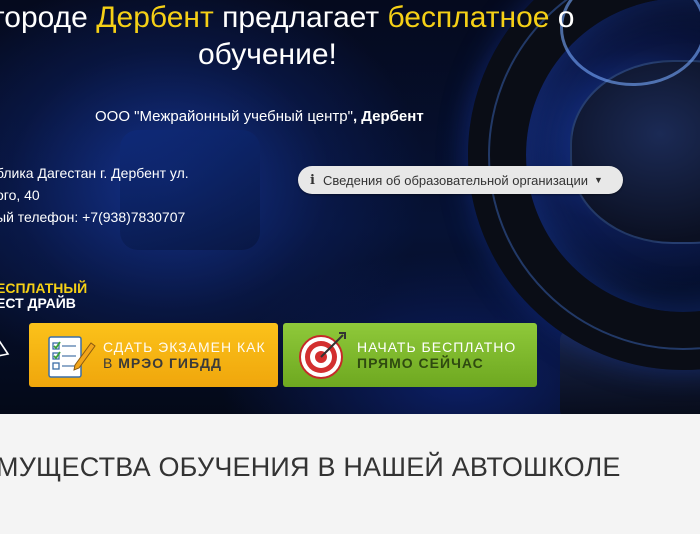 This screenshot has height=534, width=700. I want to click on org-city-text: , Дербент, so click(388, 116).